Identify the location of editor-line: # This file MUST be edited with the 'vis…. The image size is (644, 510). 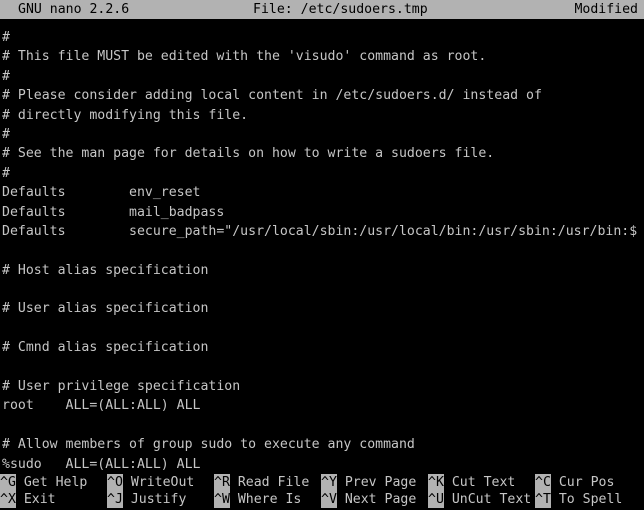
(244, 57).